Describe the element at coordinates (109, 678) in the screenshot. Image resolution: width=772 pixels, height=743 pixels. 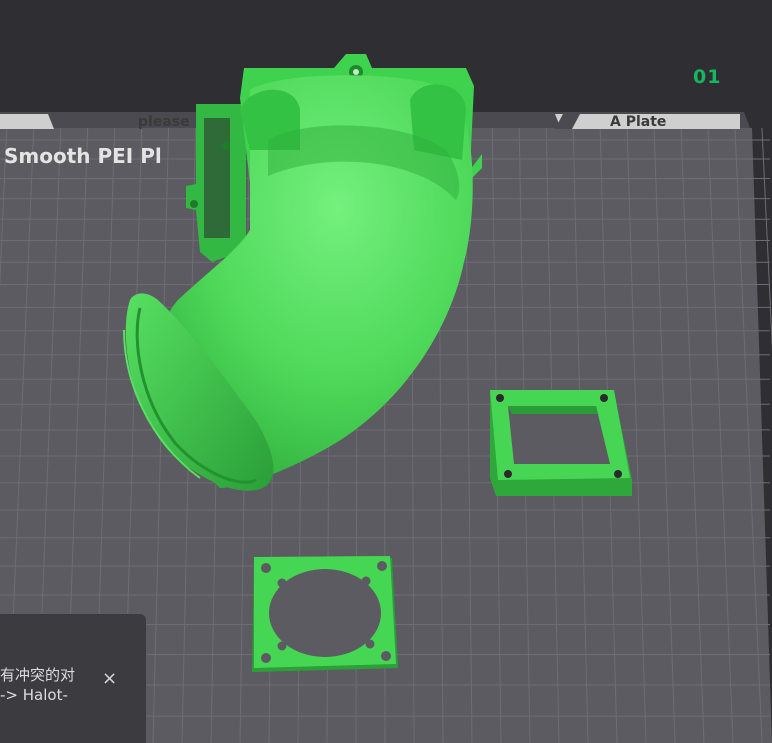
I see `close-icon: ×` at that location.